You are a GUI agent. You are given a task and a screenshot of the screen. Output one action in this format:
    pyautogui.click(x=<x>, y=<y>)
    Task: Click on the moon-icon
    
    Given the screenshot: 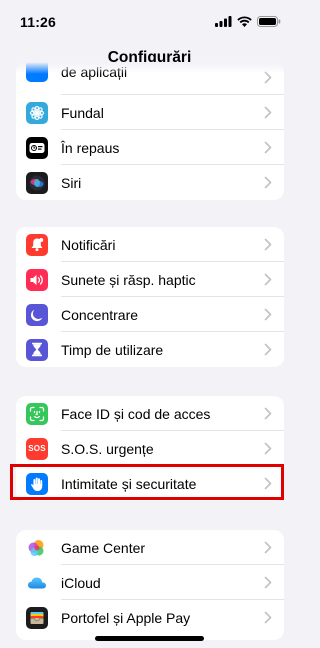 What is the action you would take?
    pyautogui.click(x=37, y=314)
    